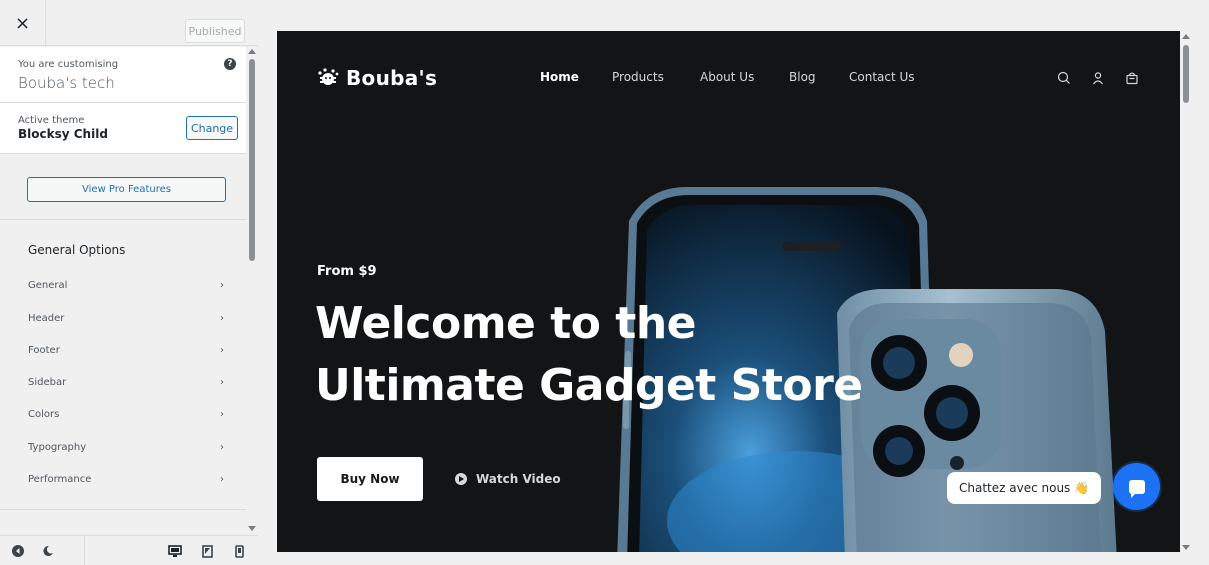 Image resolution: width=1209 pixels, height=565 pixels. I want to click on option-header: Header ›, so click(123, 318).